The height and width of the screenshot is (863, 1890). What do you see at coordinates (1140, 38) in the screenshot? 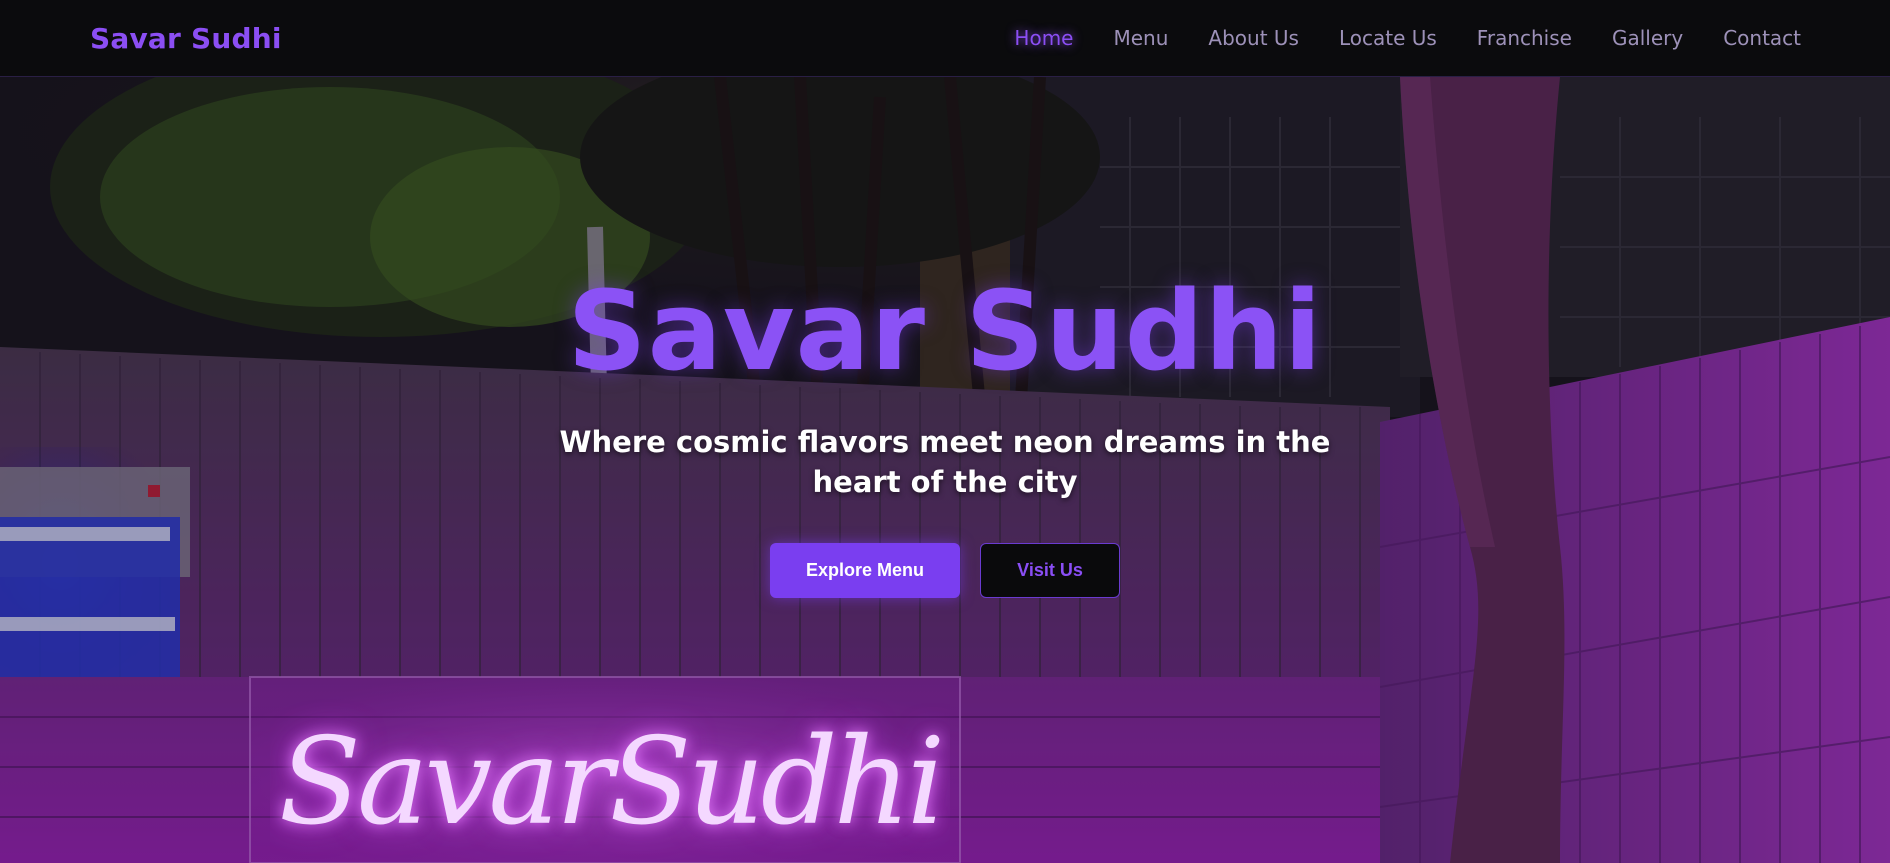
I see `nav-link-menu: Menu` at bounding box center [1140, 38].